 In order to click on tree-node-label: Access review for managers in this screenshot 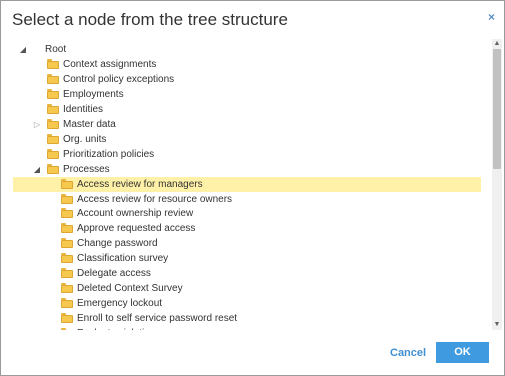, I will do `click(140, 184)`.